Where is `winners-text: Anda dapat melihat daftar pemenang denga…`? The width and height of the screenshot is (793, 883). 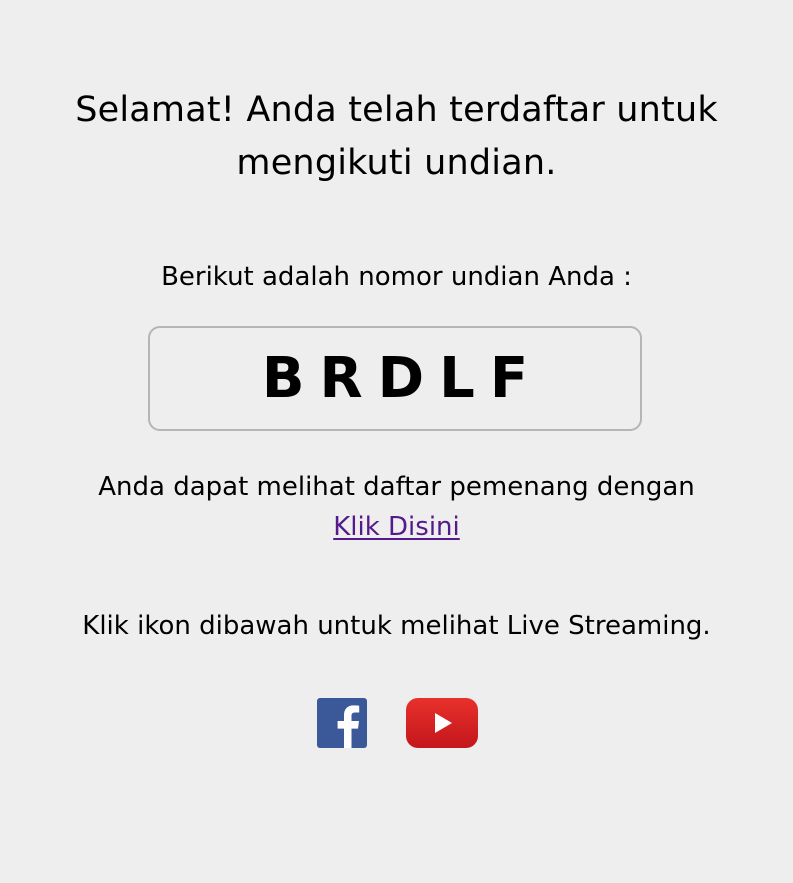
winners-text: Anda dapat melihat daftar pemenang denga… is located at coordinates (396, 487).